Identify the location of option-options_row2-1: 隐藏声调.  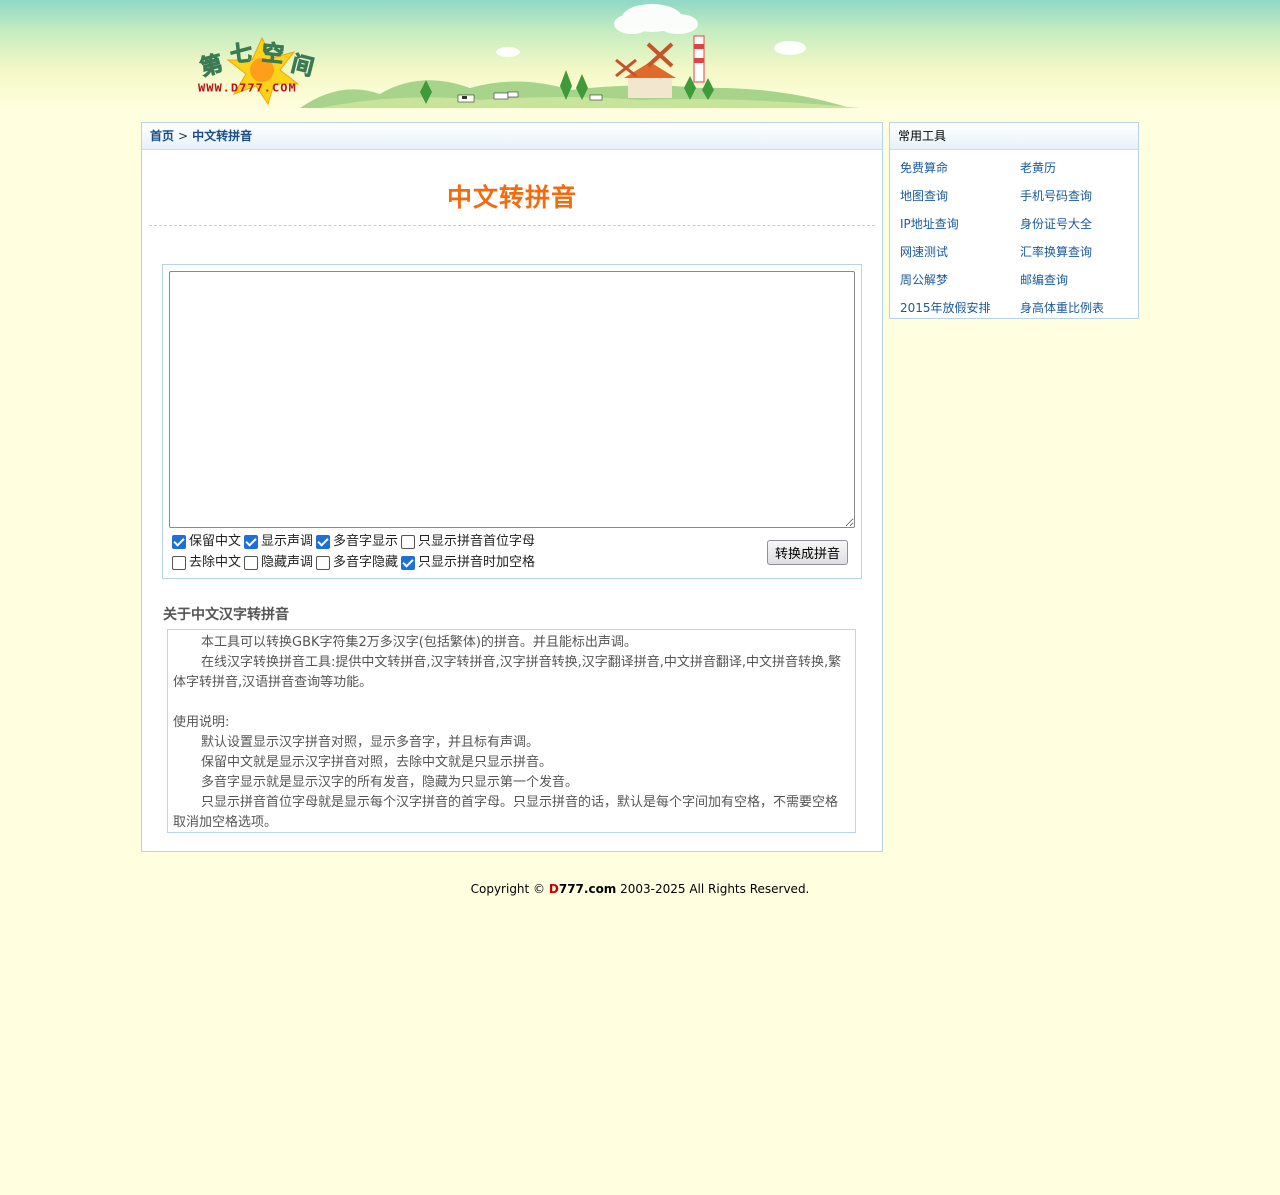
(278, 563).